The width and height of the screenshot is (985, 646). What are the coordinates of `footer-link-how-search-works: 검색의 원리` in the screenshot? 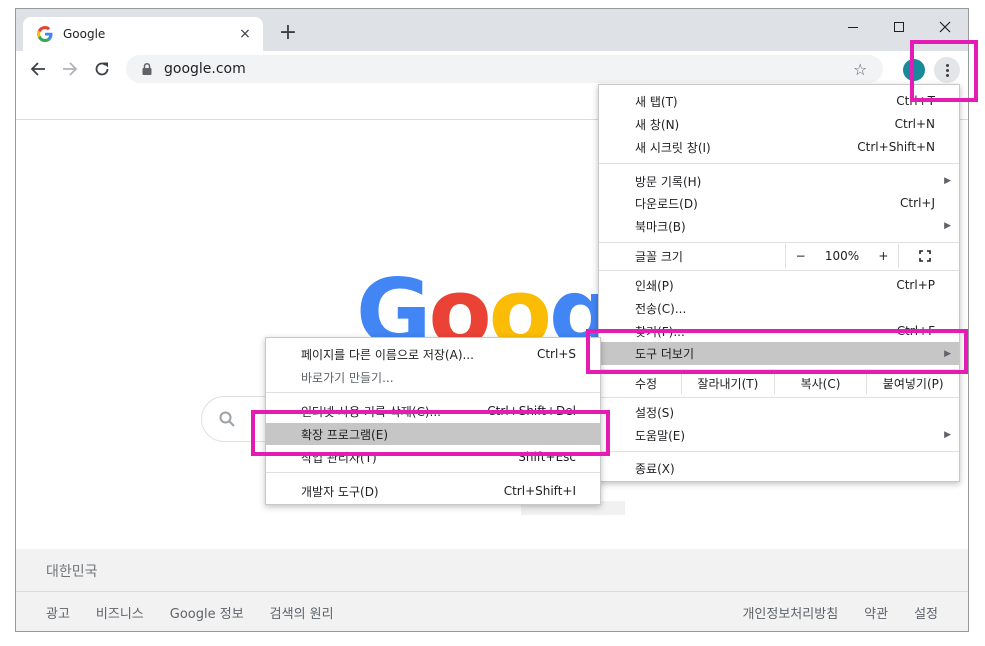 It's located at (302, 612).